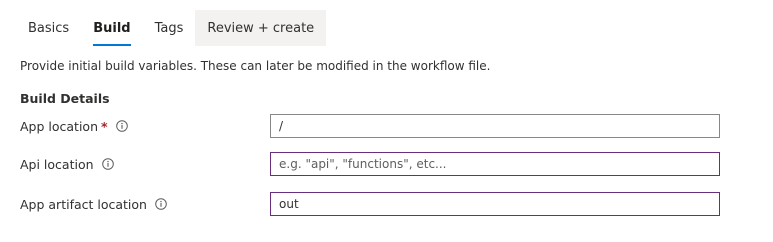 The image size is (773, 242). Describe the element at coordinates (59, 126) in the screenshot. I see `app-location-label: App location` at that location.